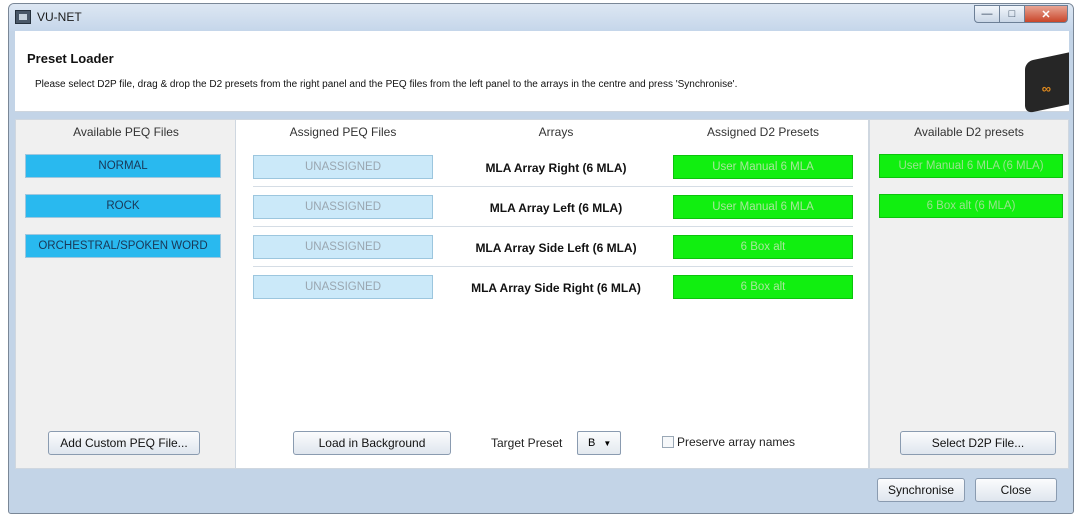 The height and width of the screenshot is (521, 1082). I want to click on d2-preset-item: User Manual 6 MLA (6 MLA), so click(971, 166).